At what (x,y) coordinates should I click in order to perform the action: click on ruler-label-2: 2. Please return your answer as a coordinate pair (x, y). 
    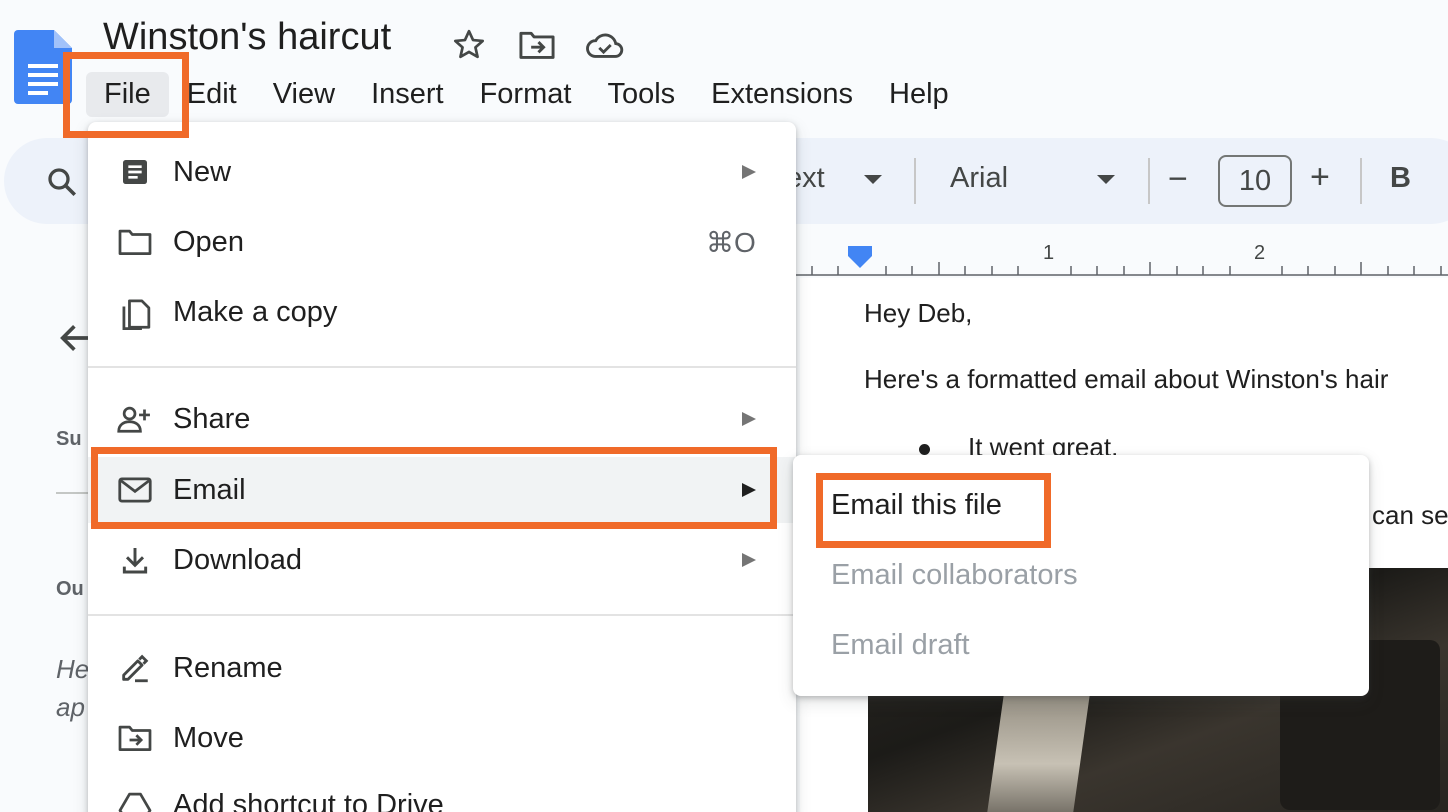
    Looking at the image, I should click on (1260, 253).